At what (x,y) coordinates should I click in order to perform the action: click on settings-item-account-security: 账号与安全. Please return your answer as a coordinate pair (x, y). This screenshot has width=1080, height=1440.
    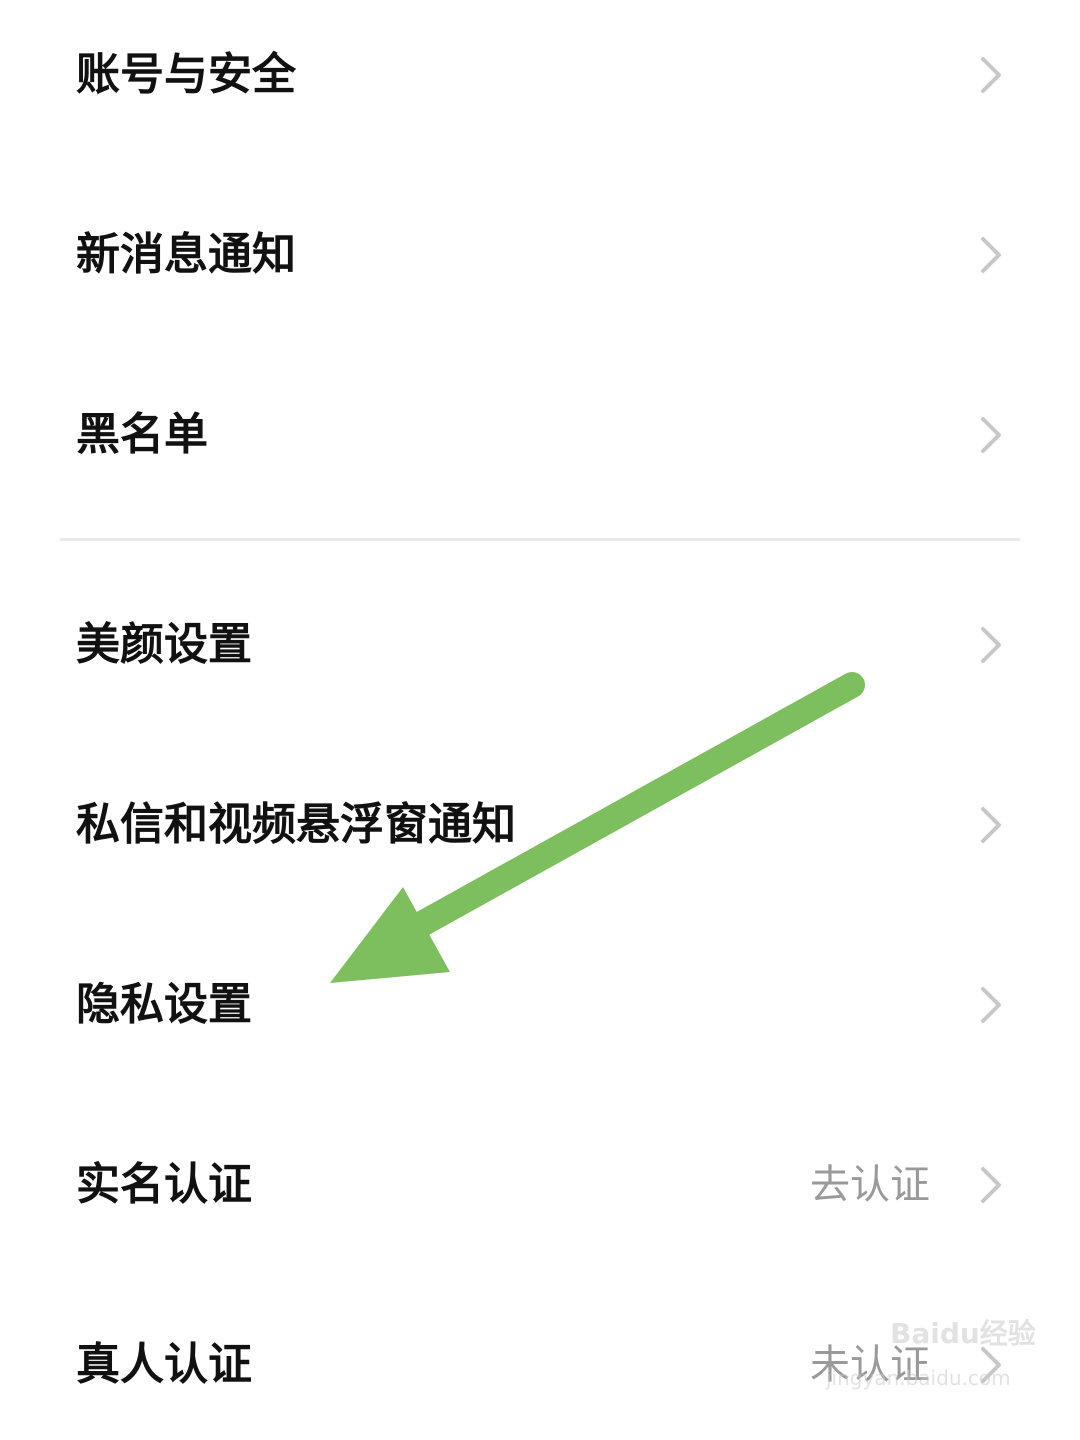
    Looking at the image, I should click on (540, 75).